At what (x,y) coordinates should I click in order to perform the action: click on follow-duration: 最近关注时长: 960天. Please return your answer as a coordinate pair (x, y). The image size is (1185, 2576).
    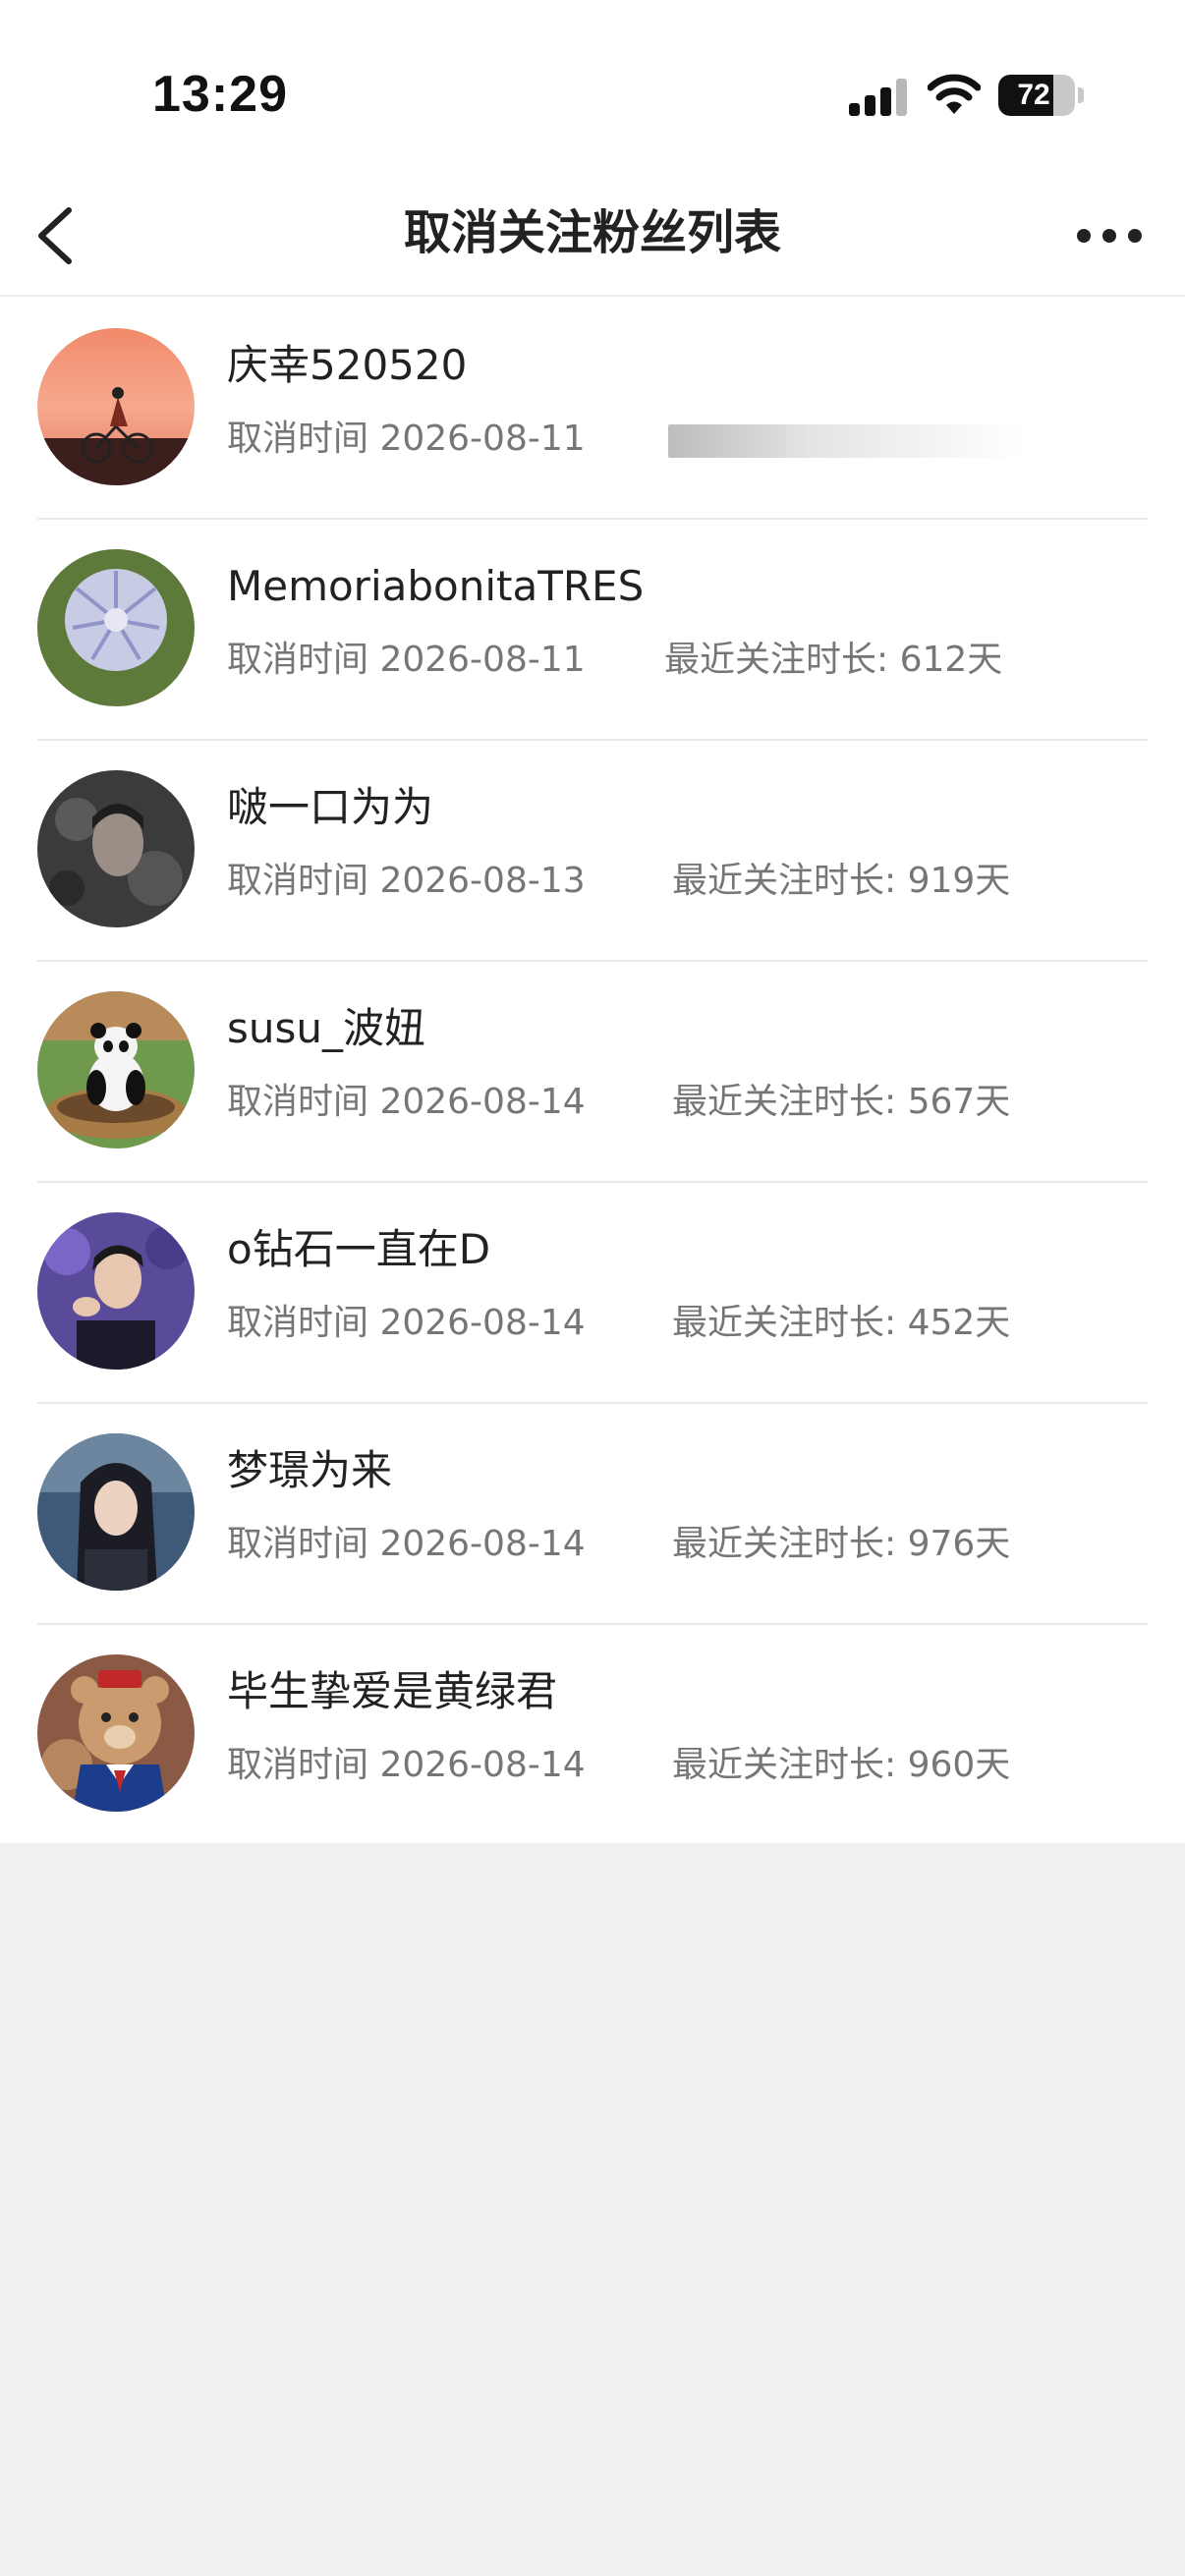
    Looking at the image, I should click on (842, 1765).